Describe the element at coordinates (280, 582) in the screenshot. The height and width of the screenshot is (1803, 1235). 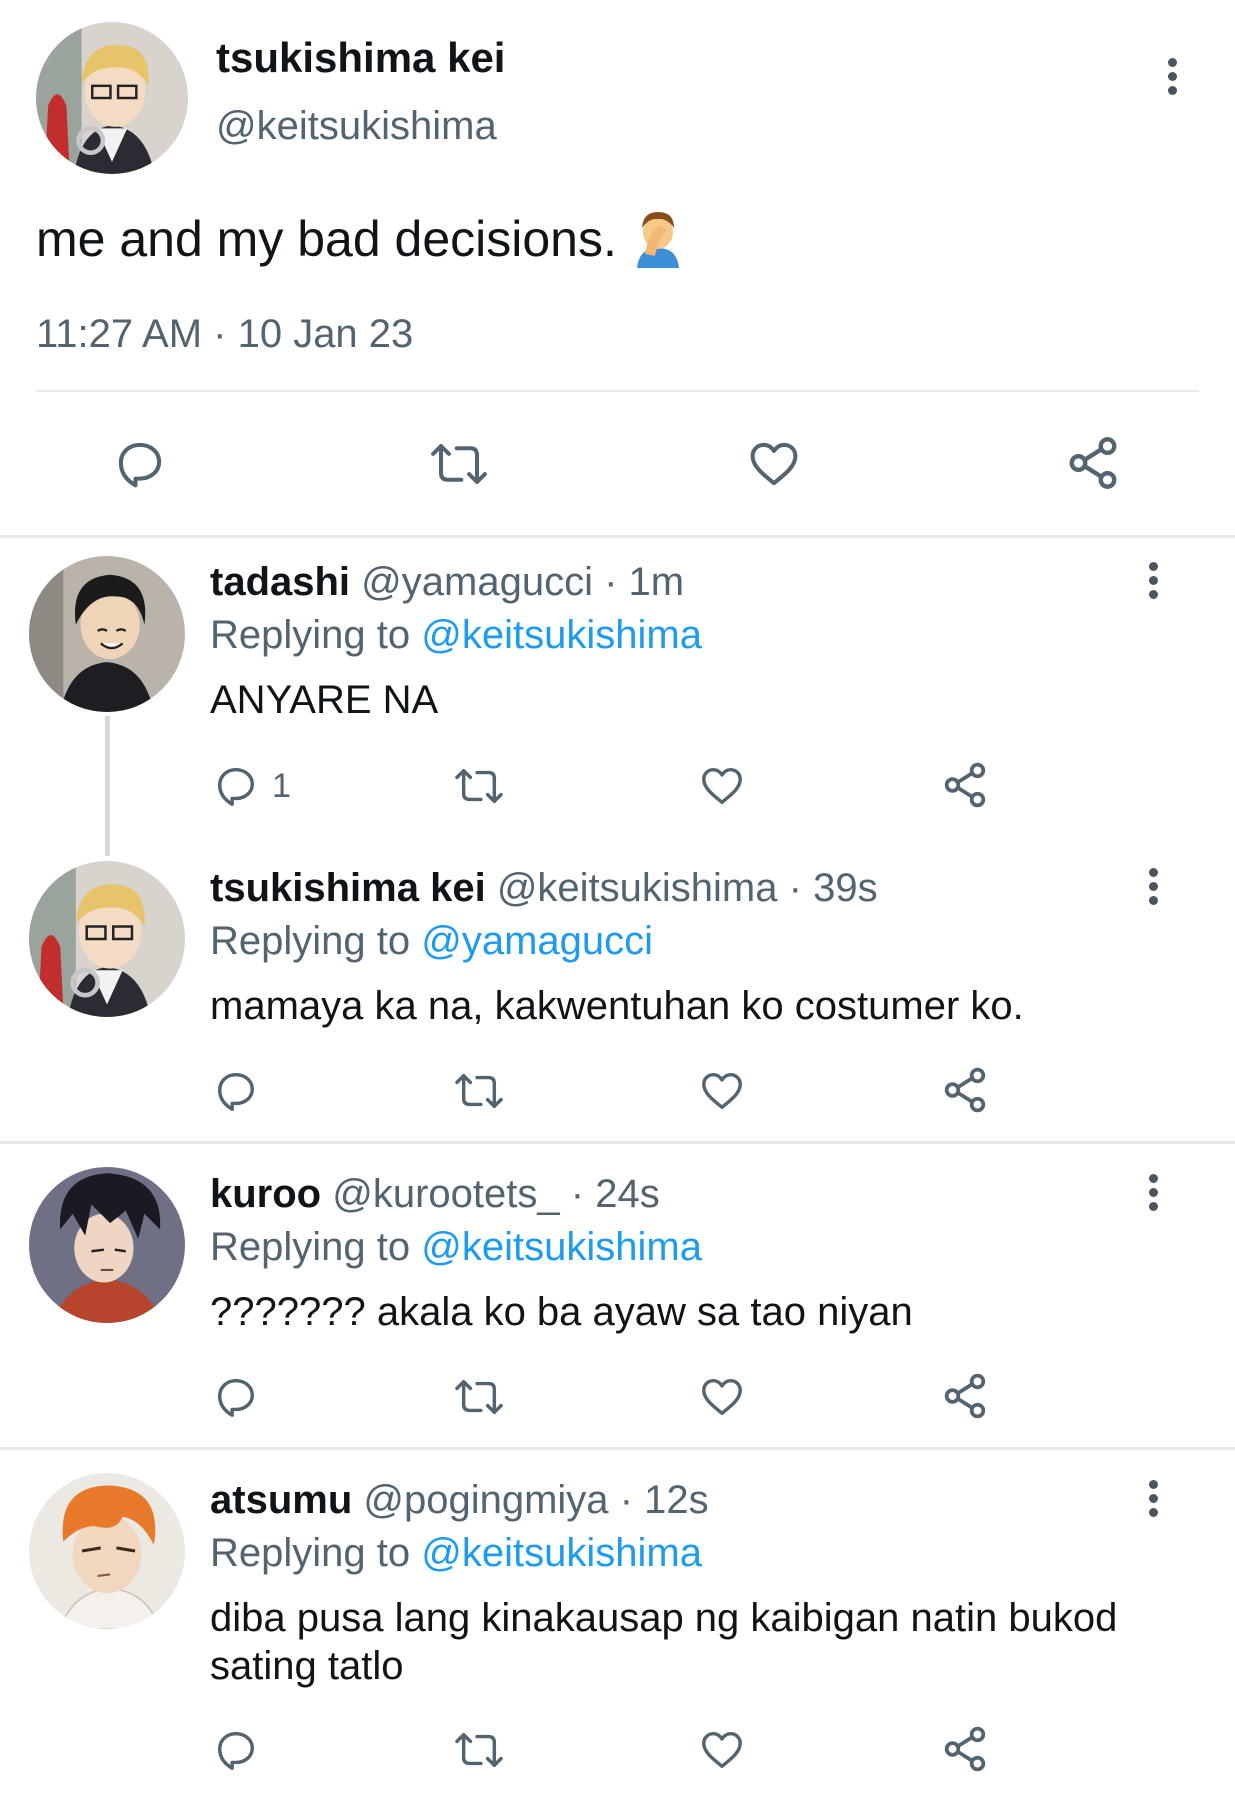
I see `reply-author-name: tadashi` at that location.